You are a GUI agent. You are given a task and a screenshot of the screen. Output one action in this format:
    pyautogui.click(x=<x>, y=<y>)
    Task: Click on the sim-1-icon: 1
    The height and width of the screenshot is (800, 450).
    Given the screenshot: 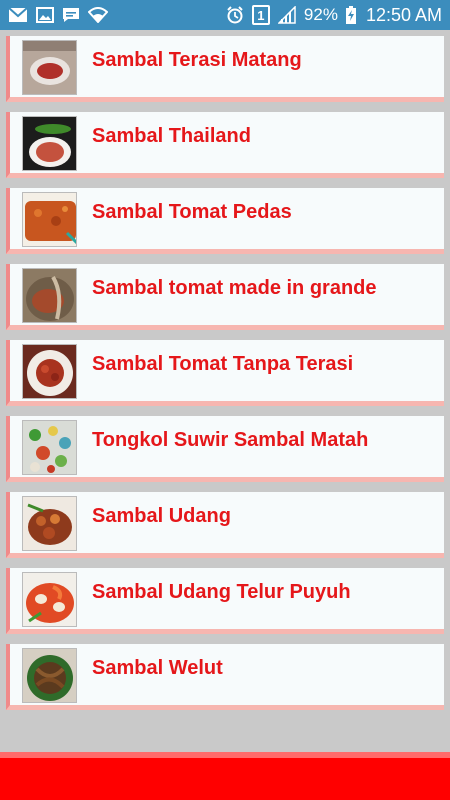 What is the action you would take?
    pyautogui.click(x=260, y=15)
    